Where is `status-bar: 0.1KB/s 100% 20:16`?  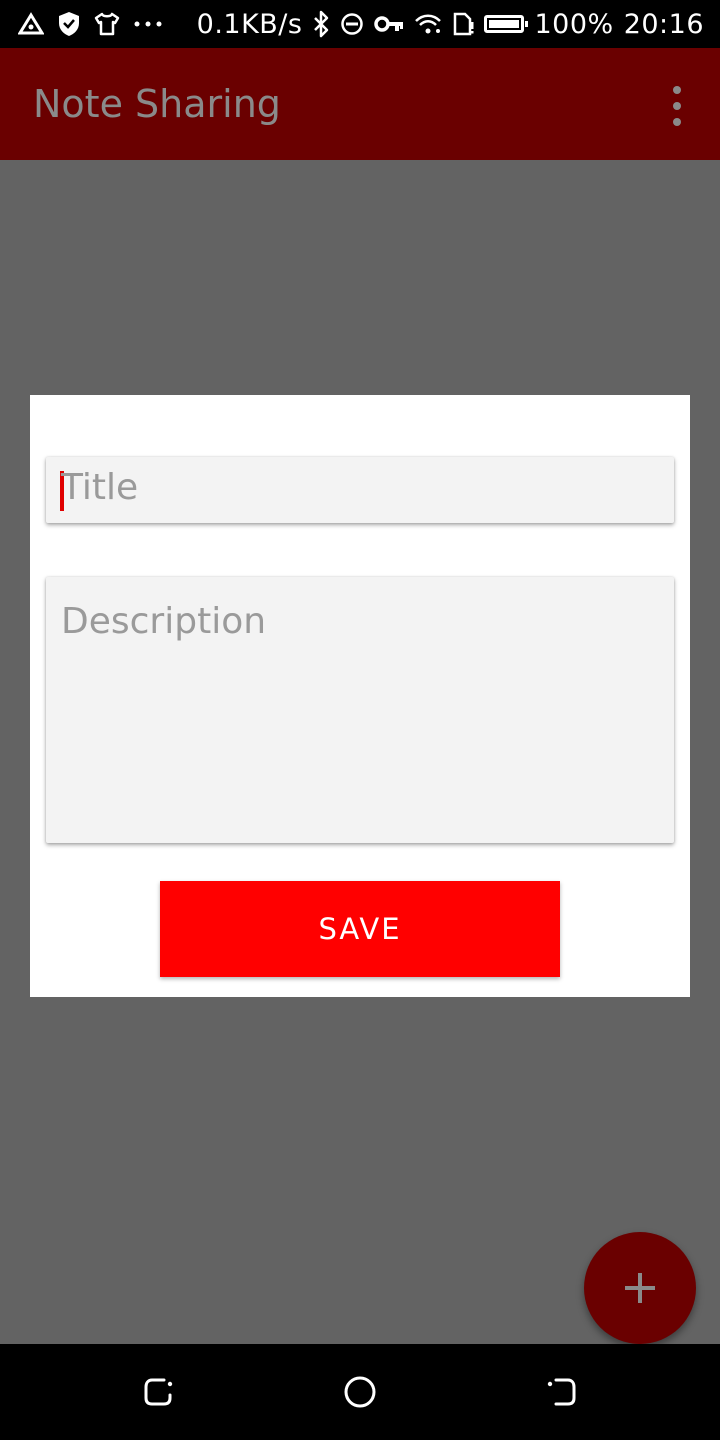
status-bar: 0.1KB/s 100% 20:16 is located at coordinates (360, 24).